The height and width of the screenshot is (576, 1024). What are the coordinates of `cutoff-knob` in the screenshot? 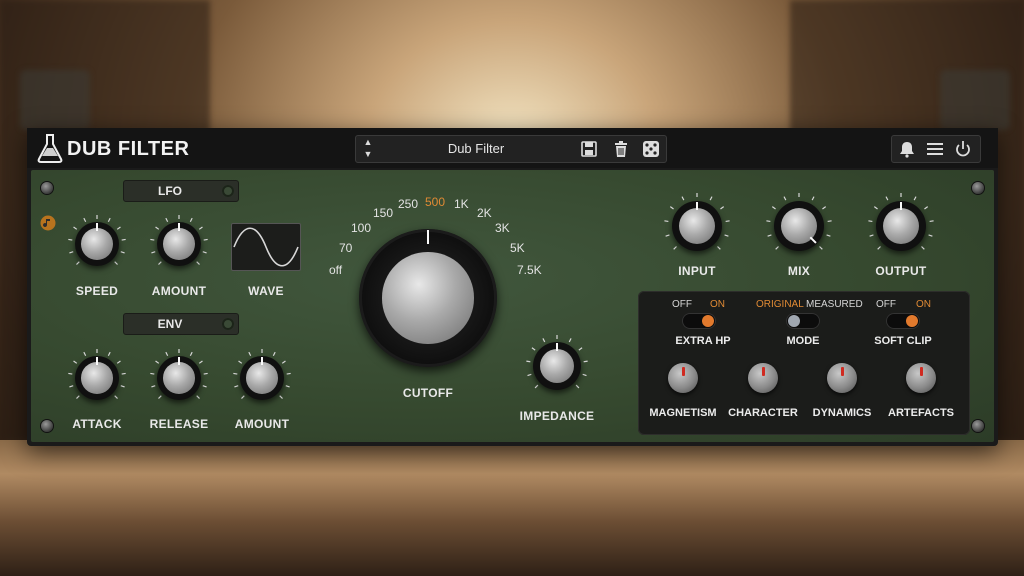 It's located at (428, 298).